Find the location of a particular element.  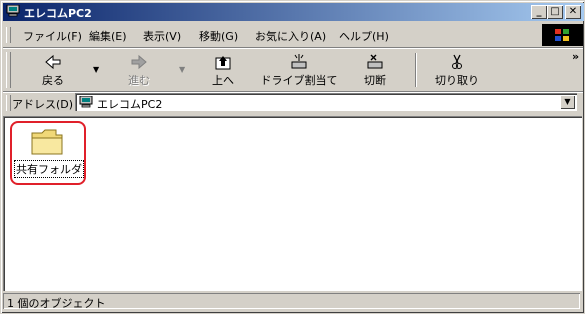

address-bar: アドレス(D) エレコムPC2 ▼ is located at coordinates (293, 103).